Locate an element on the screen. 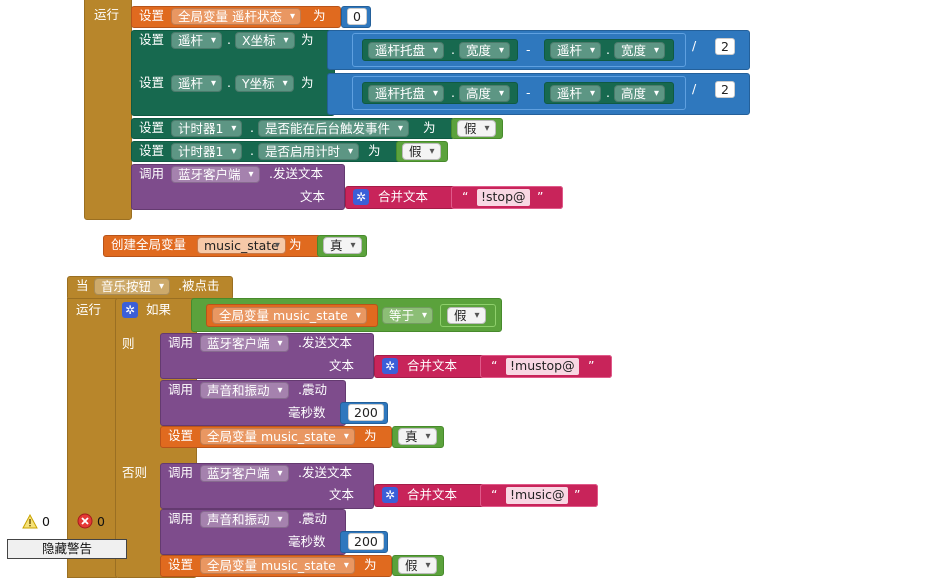  component-dropdown-music-button: 音乐按钮 is located at coordinates (132, 286).